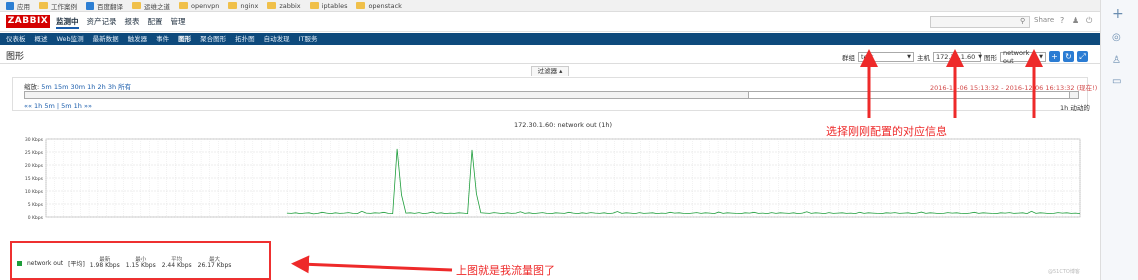  What do you see at coordinates (1116, 37) in the screenshot?
I see `settings-icon: ◎` at bounding box center [1116, 37].